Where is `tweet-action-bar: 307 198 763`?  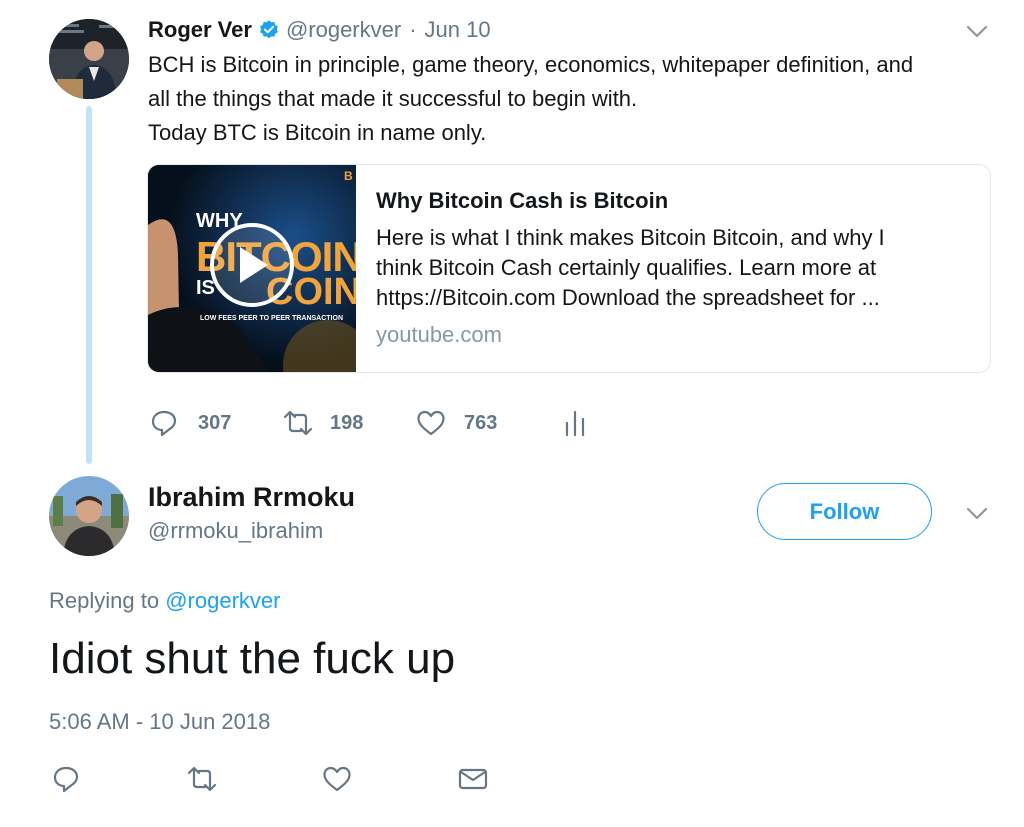
tweet-action-bar: 307 198 763 is located at coordinates (368, 423).